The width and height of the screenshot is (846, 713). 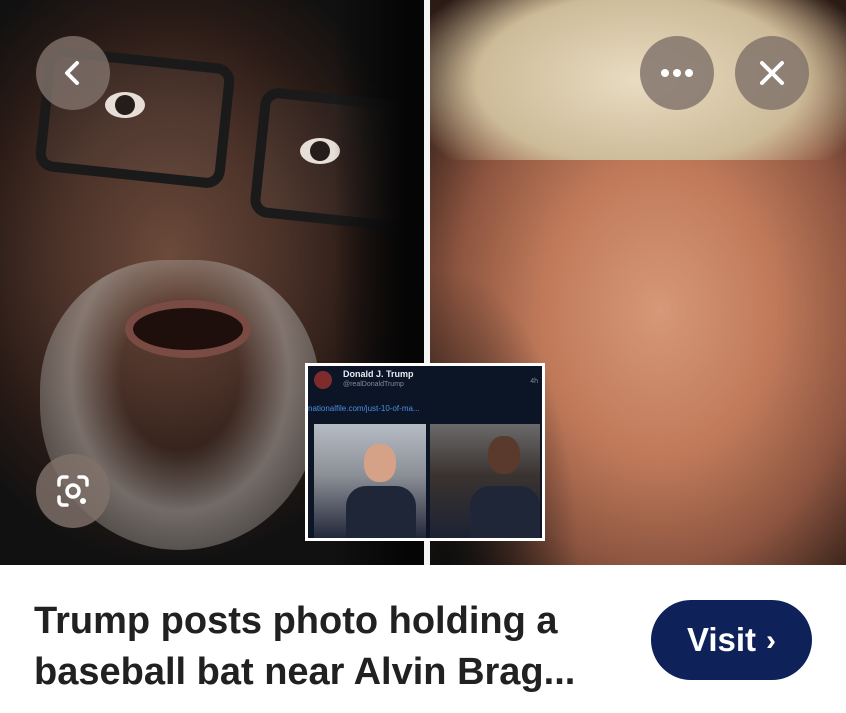 I want to click on post-author-name: Donald J. Trump, so click(x=378, y=374).